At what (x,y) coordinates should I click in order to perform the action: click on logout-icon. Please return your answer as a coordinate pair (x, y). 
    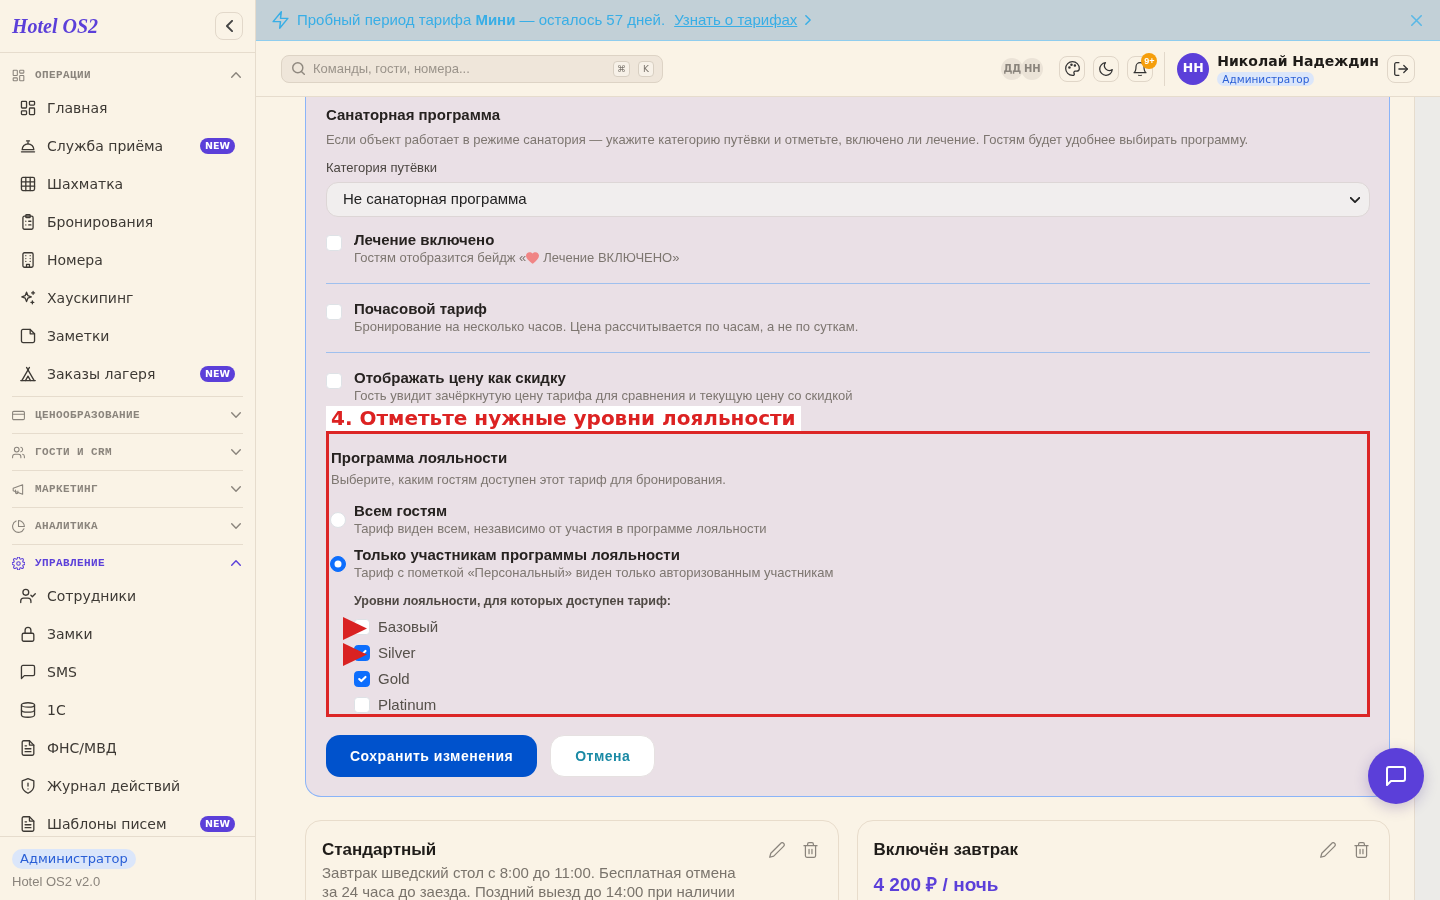
    Looking at the image, I should click on (1401, 68).